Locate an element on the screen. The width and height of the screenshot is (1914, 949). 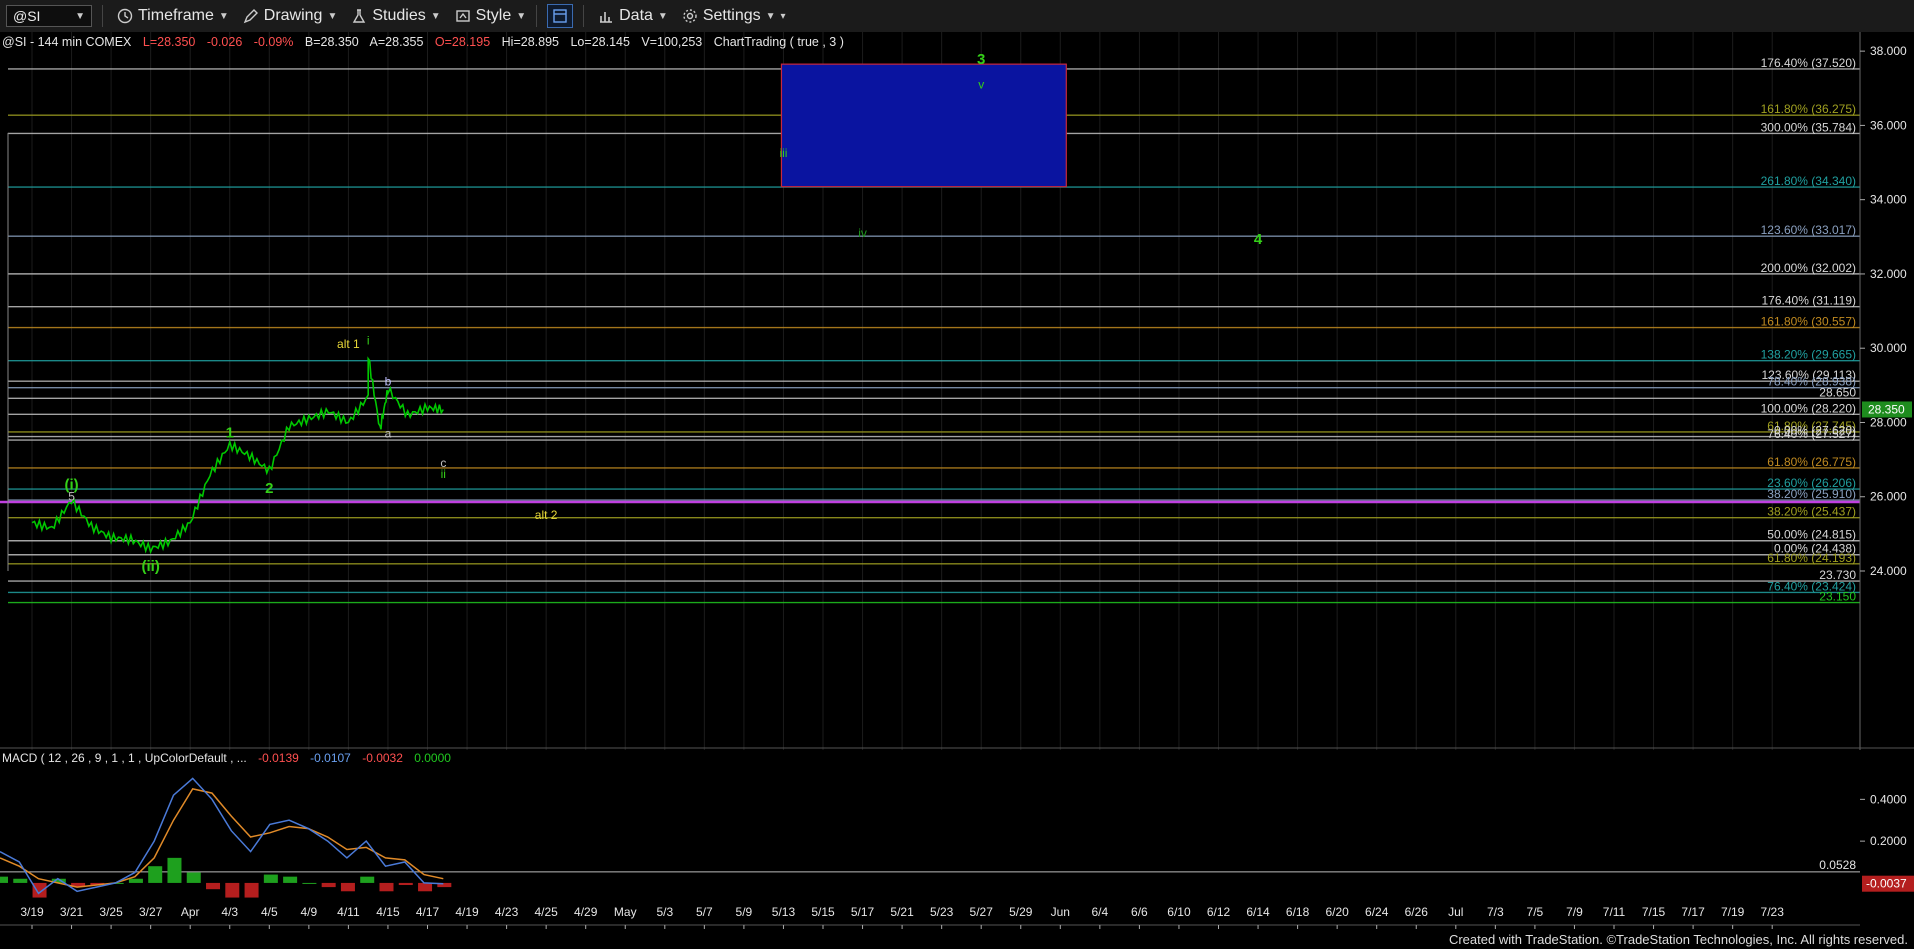
open-price: O=28.195 is located at coordinates (462, 42).